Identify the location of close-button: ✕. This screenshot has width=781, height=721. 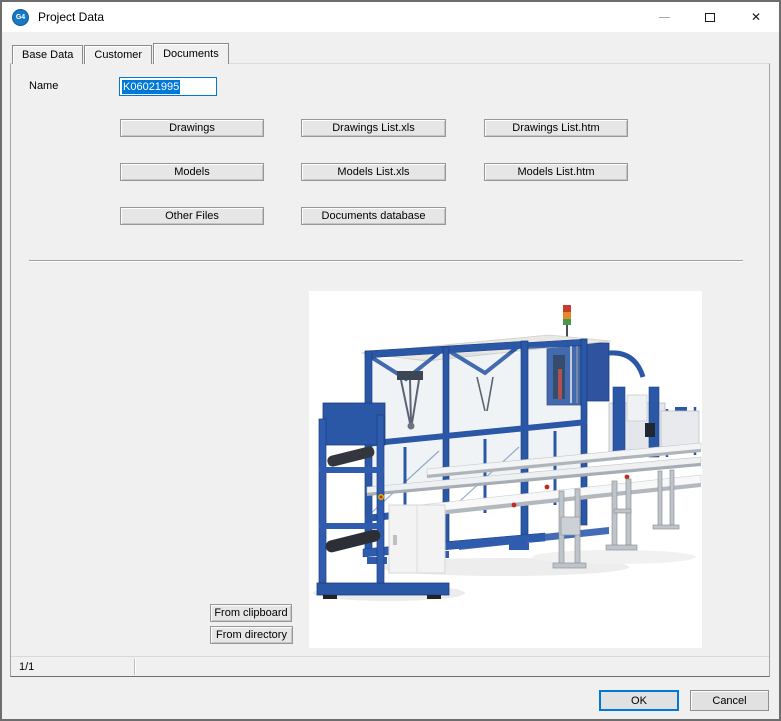
(756, 17).